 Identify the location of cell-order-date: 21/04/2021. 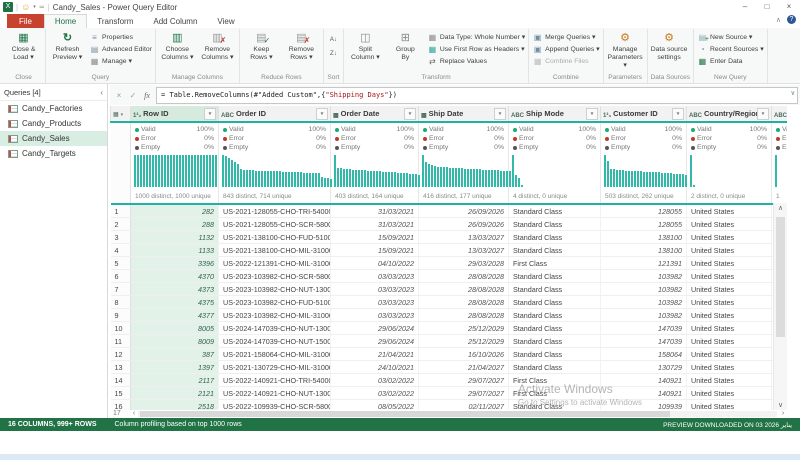
(374, 354).